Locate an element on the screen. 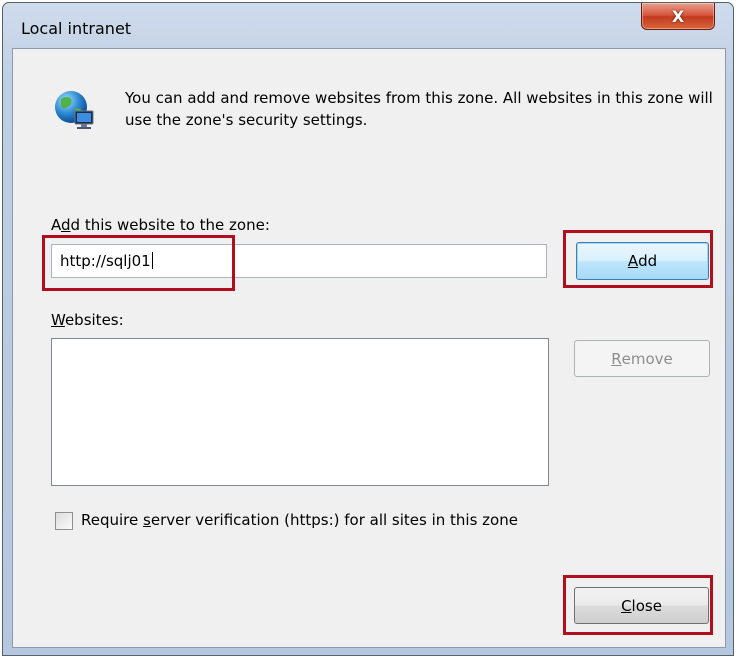  window-close-button: X is located at coordinates (678, 16).